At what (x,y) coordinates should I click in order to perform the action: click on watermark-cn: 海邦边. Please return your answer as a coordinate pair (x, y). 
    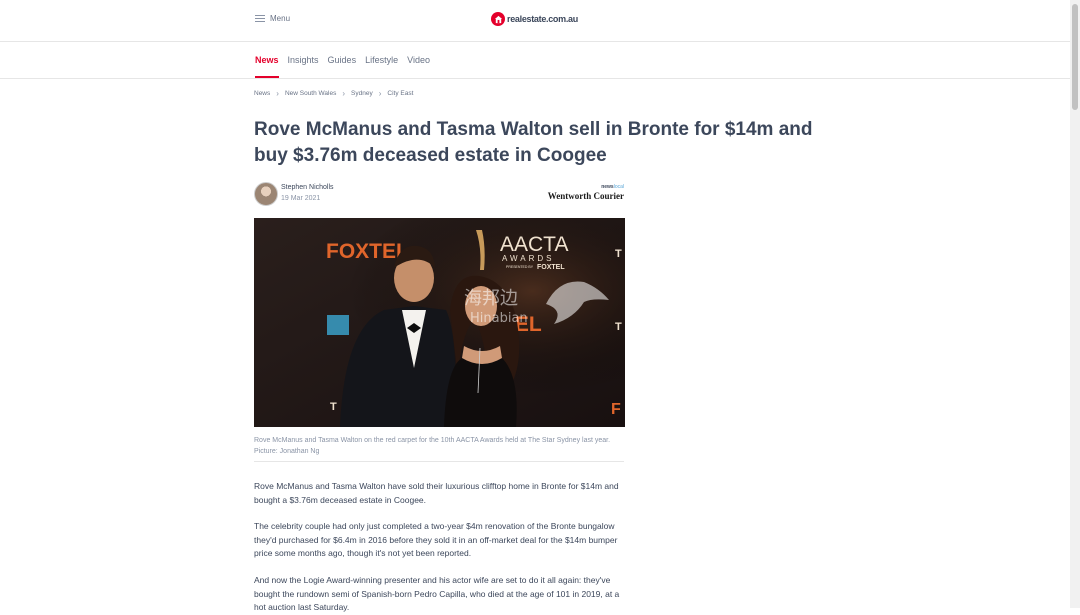
    Looking at the image, I should click on (491, 298).